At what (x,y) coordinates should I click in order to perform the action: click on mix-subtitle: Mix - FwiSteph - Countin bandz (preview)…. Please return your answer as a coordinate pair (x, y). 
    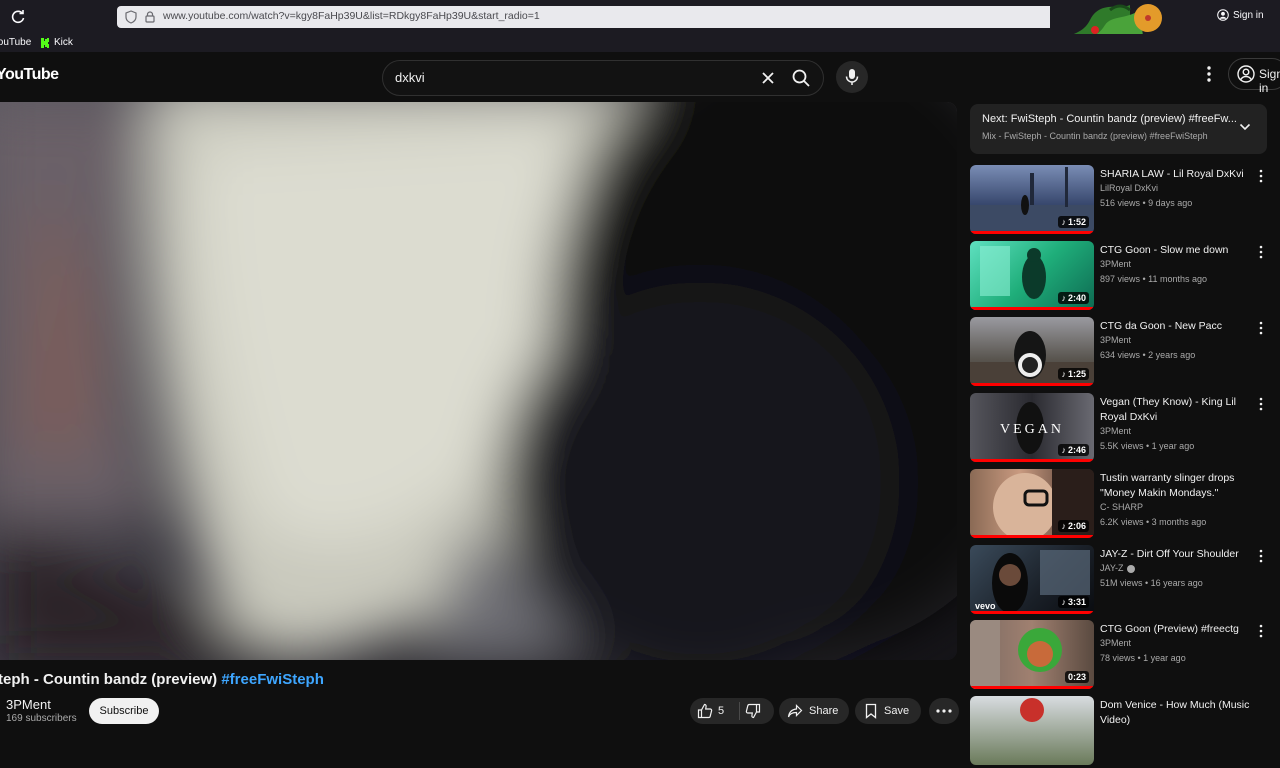
    Looking at the image, I should click on (1095, 136).